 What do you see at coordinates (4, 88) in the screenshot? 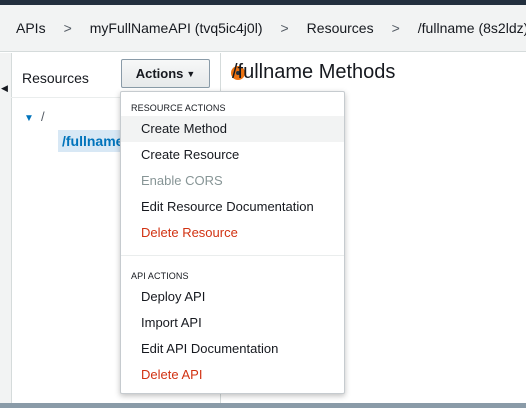
I see `collapse-panel-icon: ◀` at bounding box center [4, 88].